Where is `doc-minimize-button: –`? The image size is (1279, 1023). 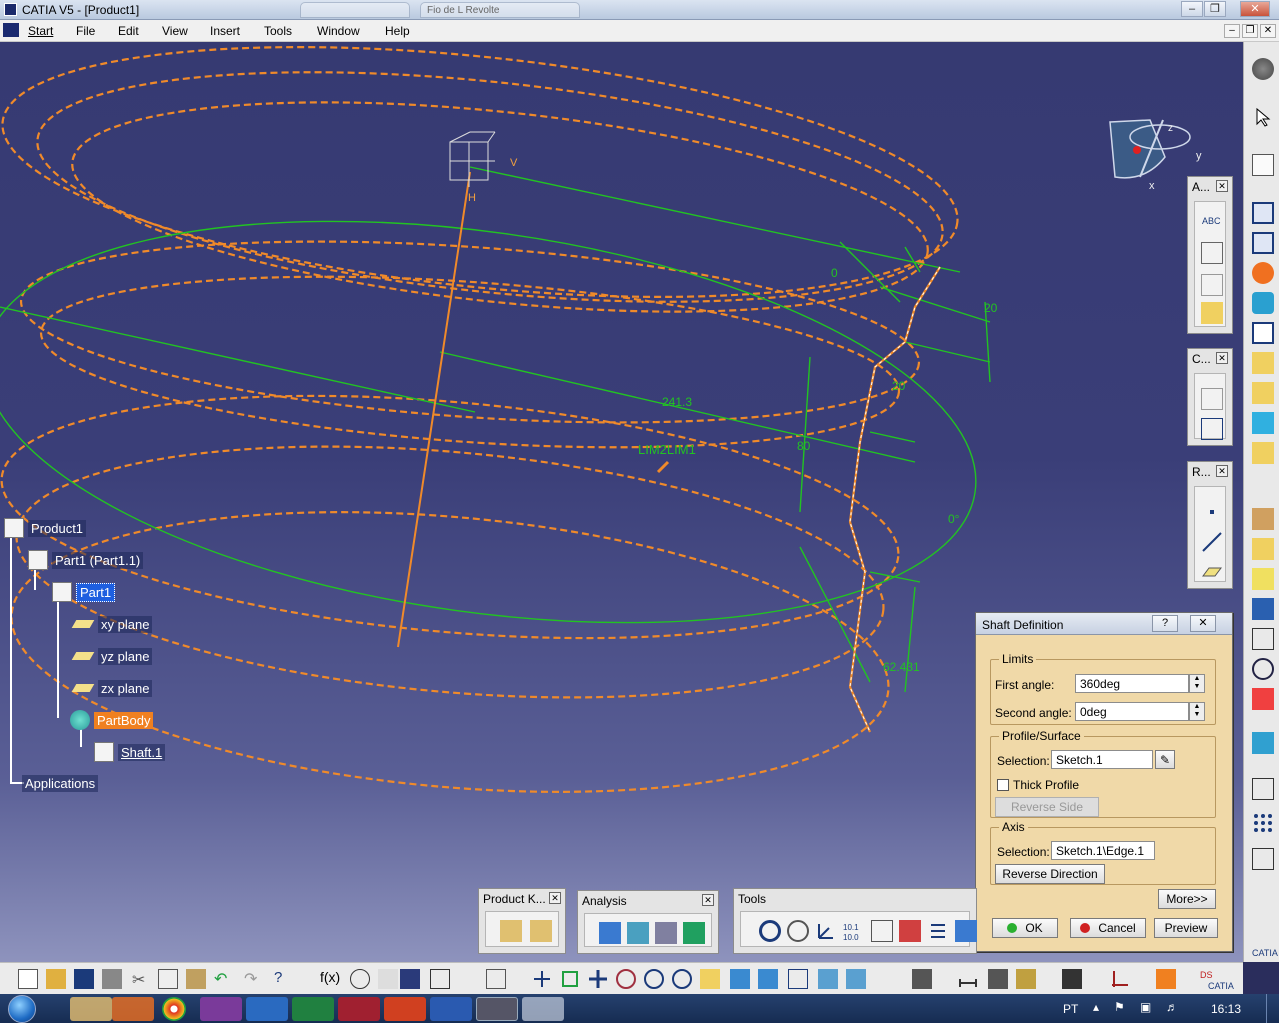
doc-minimize-button: – is located at coordinates (1232, 31).